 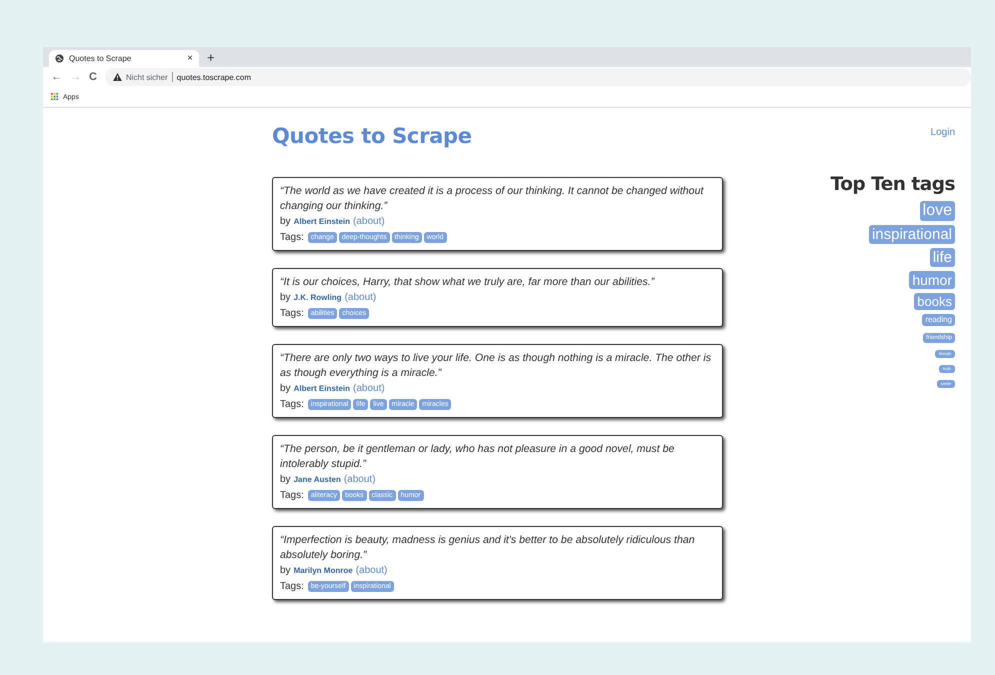 What do you see at coordinates (942, 257) in the screenshot?
I see `tag-link: life` at bounding box center [942, 257].